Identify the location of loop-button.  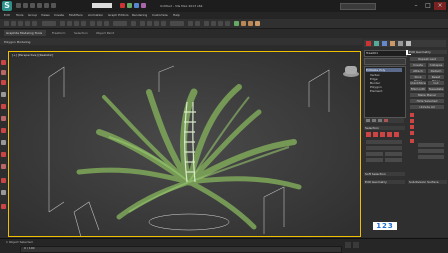
(393, 160).